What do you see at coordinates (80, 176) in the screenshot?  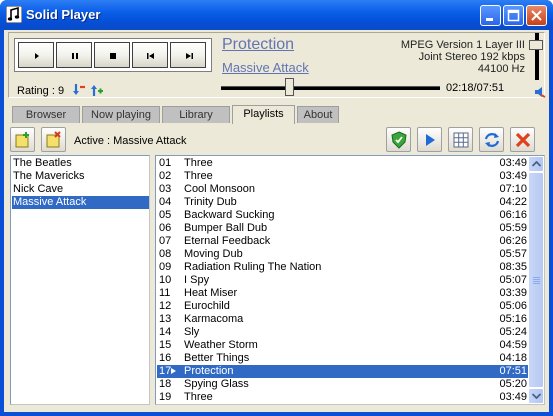 I see `artist-item: The Mavericks` at bounding box center [80, 176].